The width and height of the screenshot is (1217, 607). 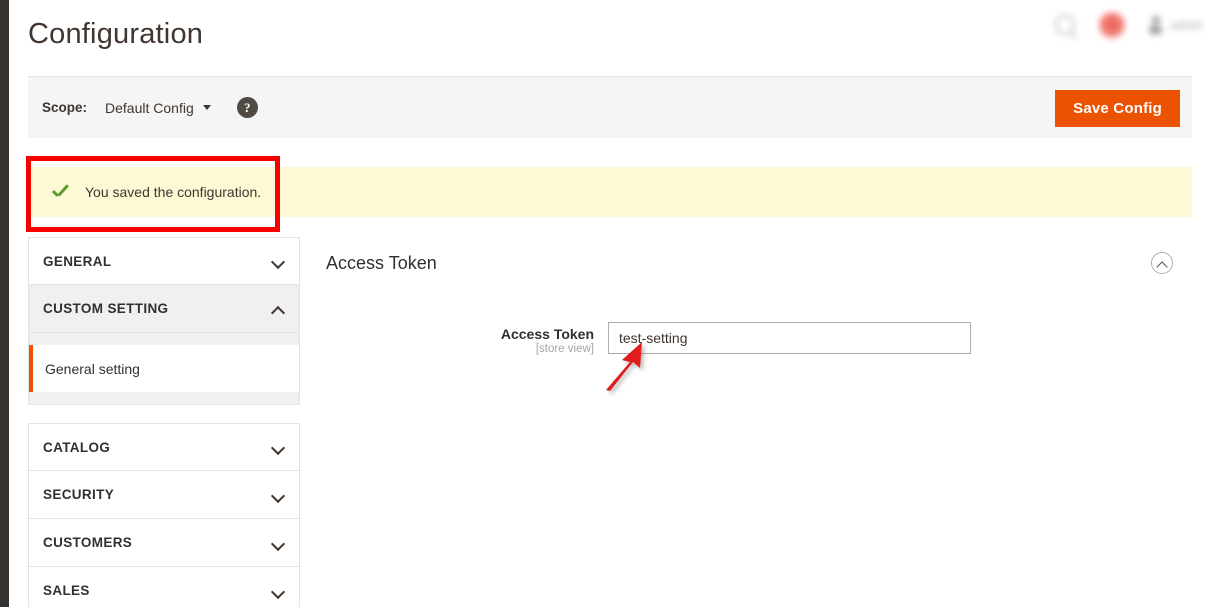 I want to click on search-icon, so click(x=1065, y=25).